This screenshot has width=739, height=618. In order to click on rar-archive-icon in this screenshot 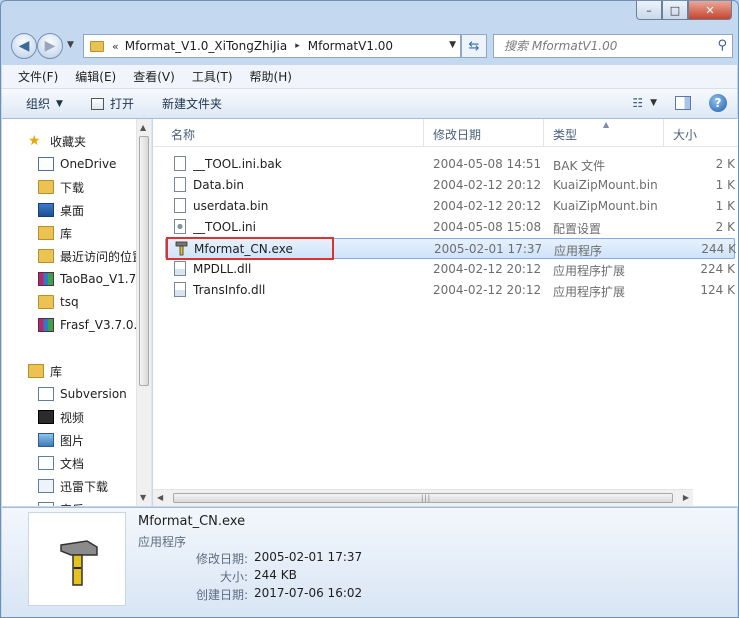, I will do `click(46, 279)`.